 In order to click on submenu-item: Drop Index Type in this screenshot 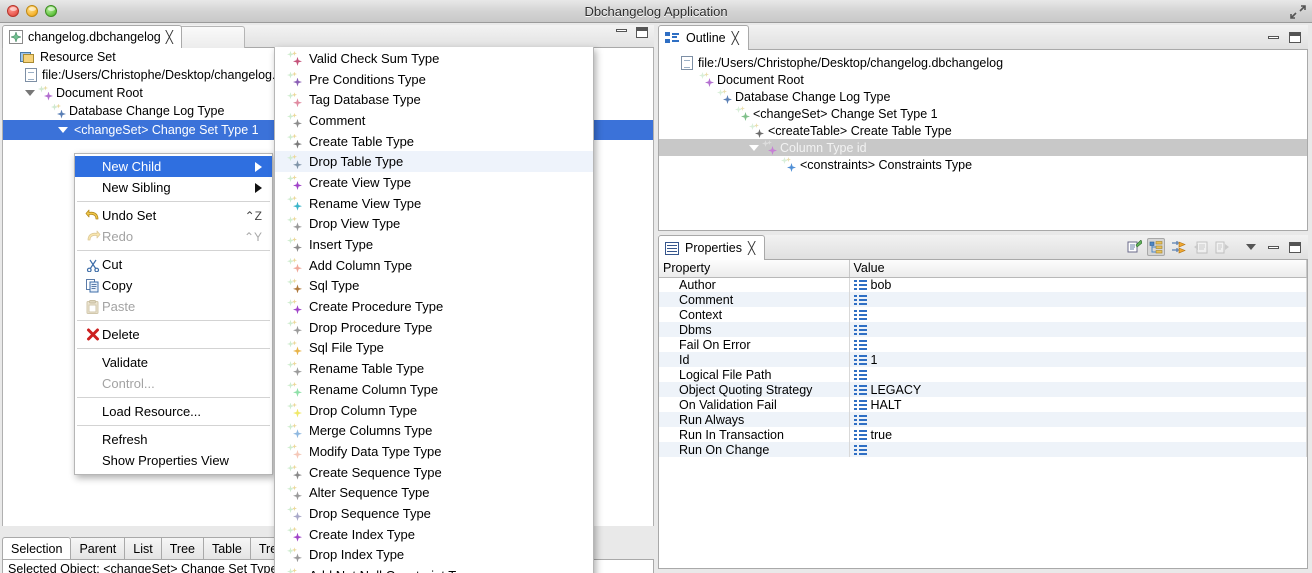, I will do `click(434, 555)`.